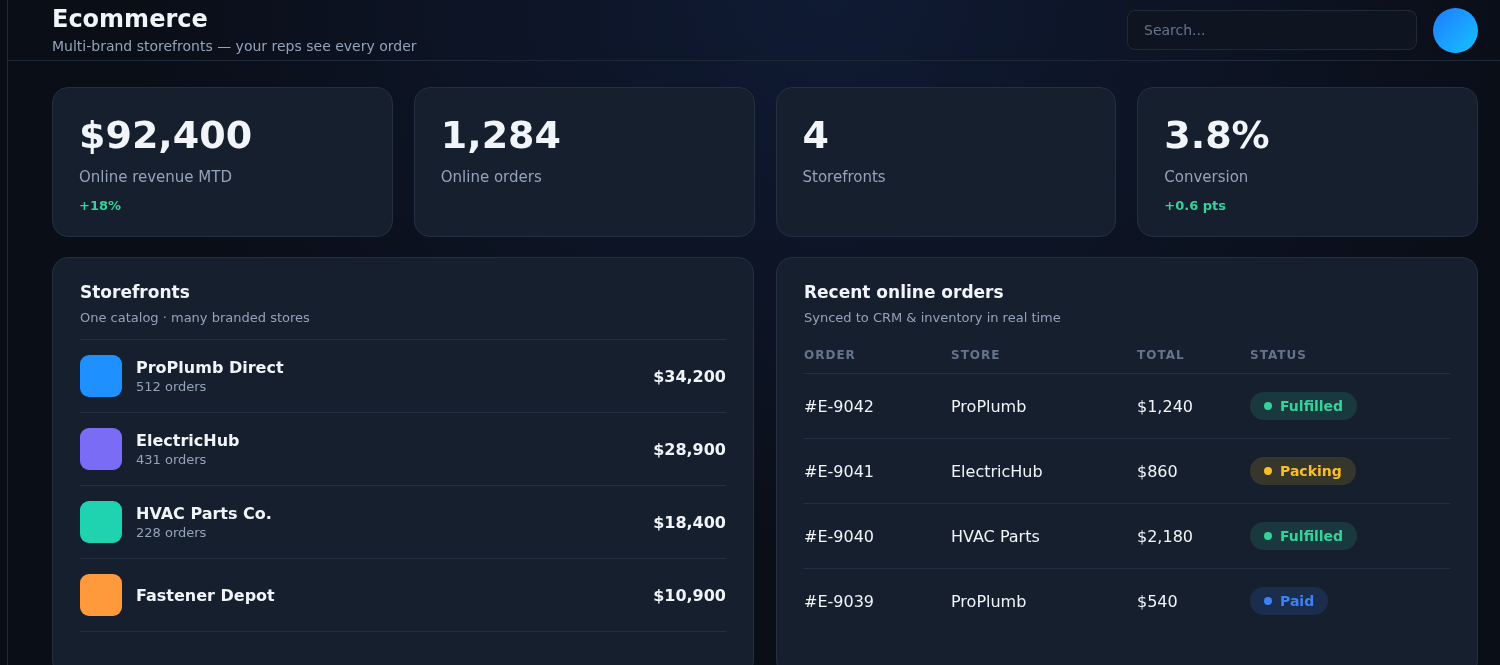 This screenshot has height=665, width=1500. I want to click on status-badge: Paid, so click(1289, 601).